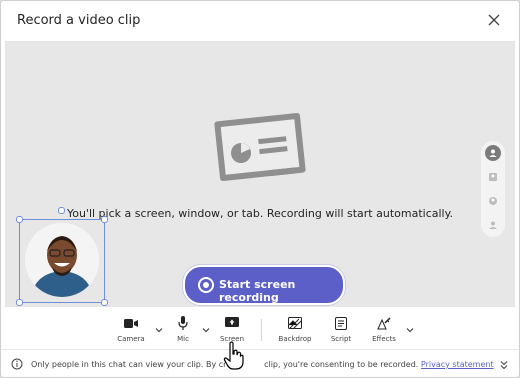 This screenshot has width=520, height=378. What do you see at coordinates (183, 323) in the screenshot?
I see `mic-icon` at bounding box center [183, 323].